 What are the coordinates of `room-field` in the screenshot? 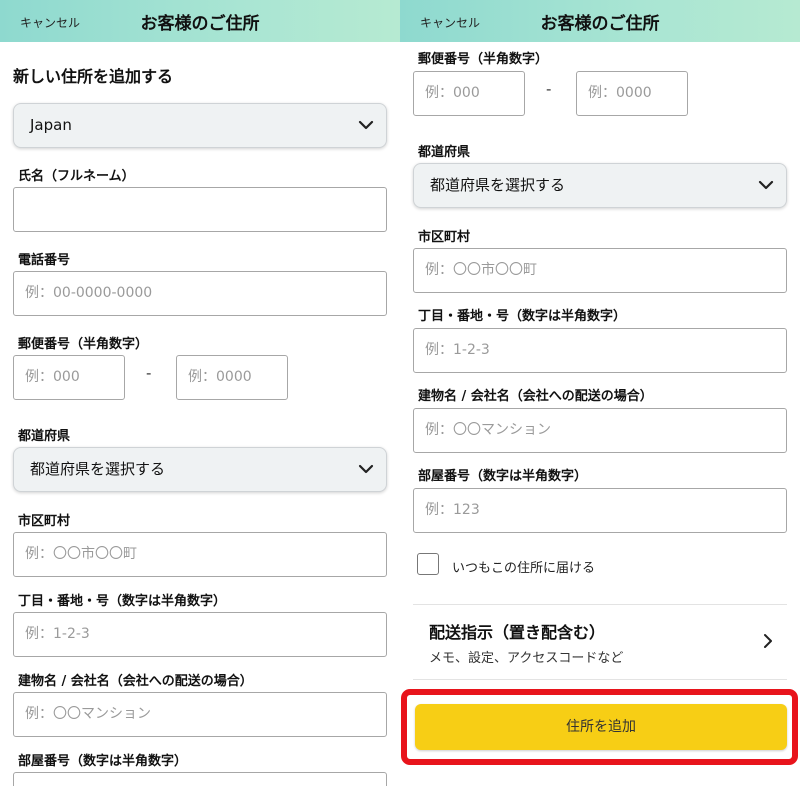 It's located at (200, 779).